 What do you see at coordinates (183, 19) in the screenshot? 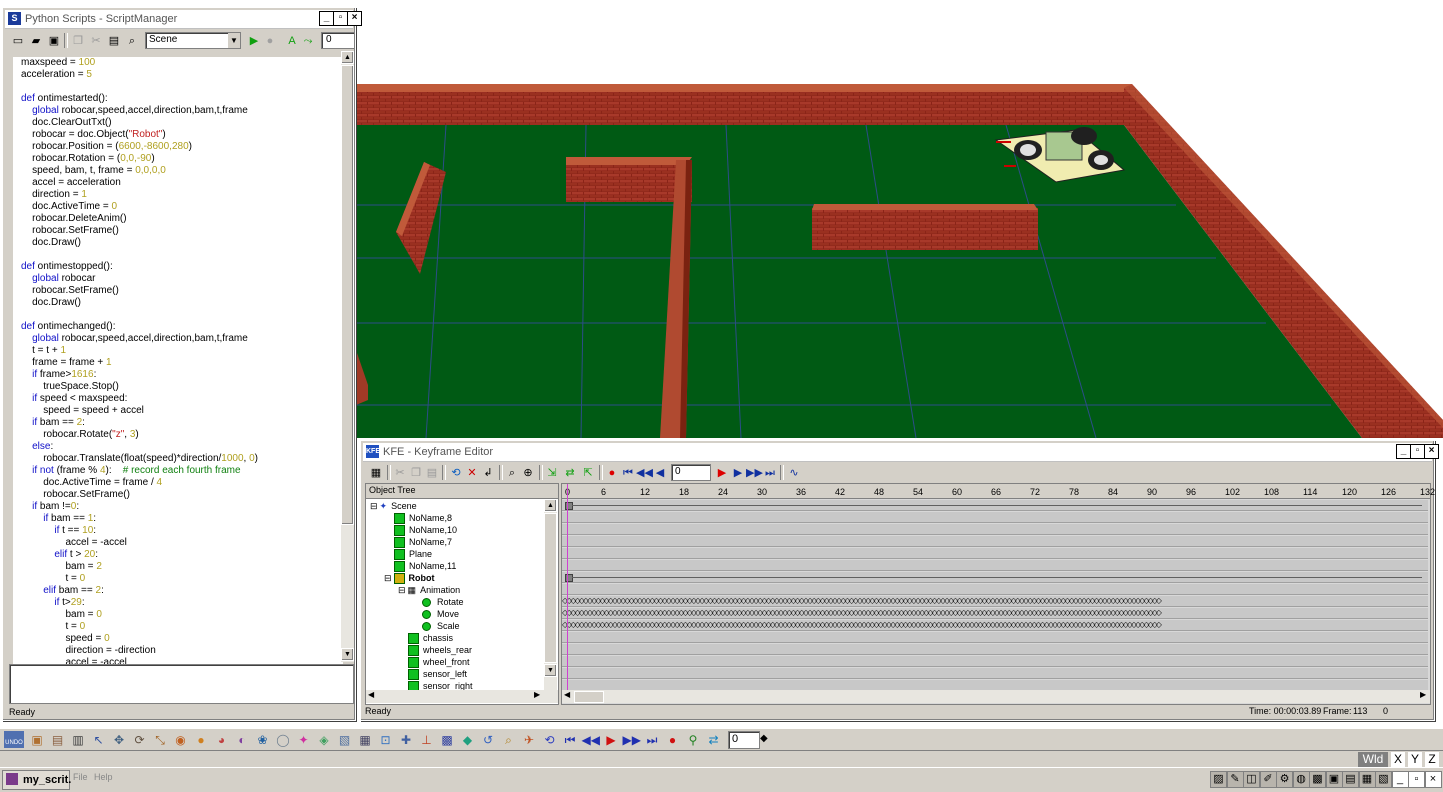
I see `script-manager-titlebar: S Python Scripts - ScriptManager _ ▫ ×` at bounding box center [183, 19].